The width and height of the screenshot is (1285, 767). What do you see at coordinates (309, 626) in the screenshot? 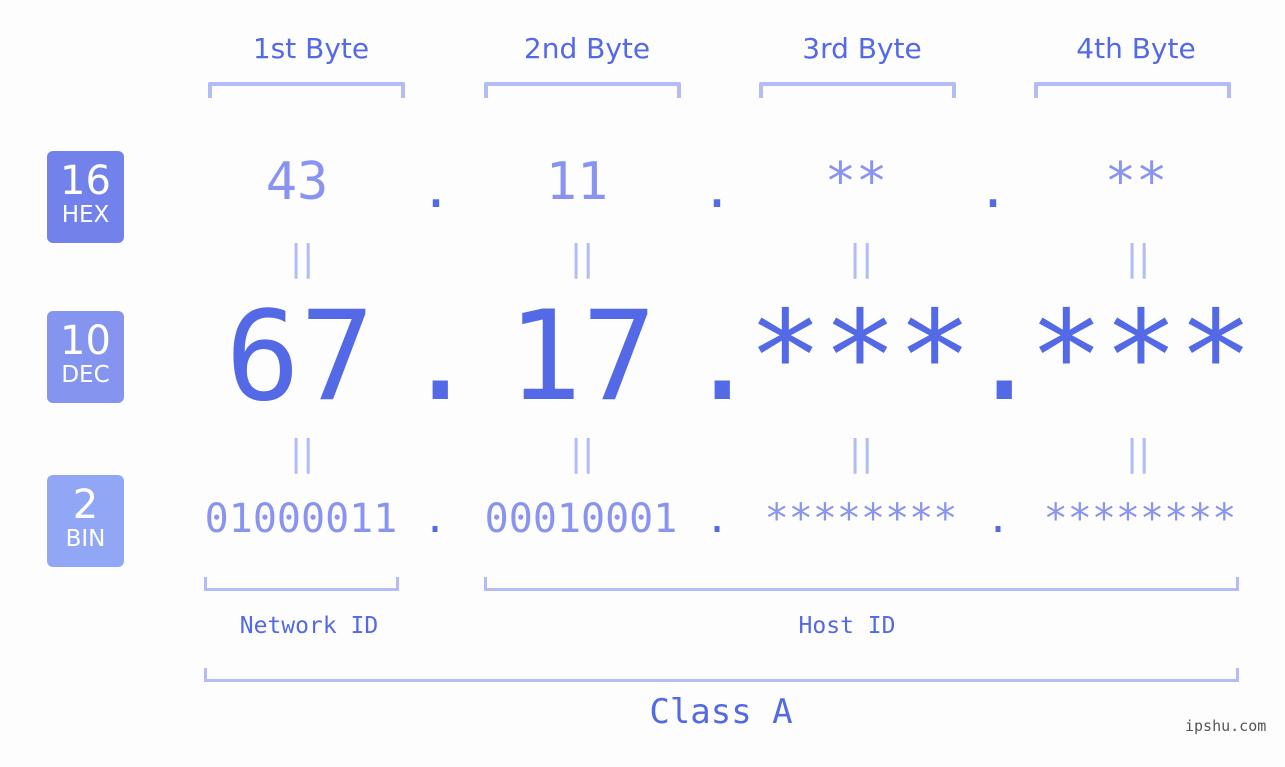
I see `network-id-label: Network ID` at bounding box center [309, 626].